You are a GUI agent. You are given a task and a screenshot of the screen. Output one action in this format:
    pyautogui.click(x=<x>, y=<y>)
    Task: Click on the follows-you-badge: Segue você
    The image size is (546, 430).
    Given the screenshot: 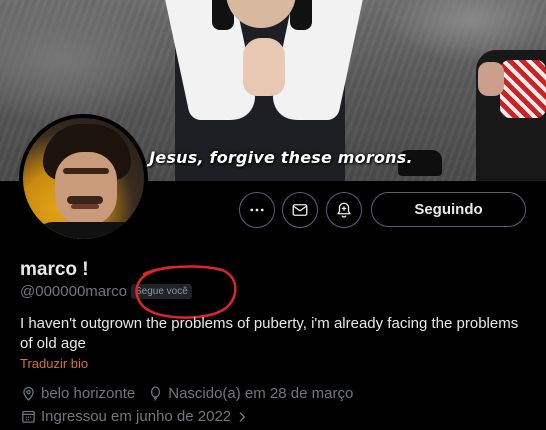 What is the action you would take?
    pyautogui.click(x=161, y=291)
    